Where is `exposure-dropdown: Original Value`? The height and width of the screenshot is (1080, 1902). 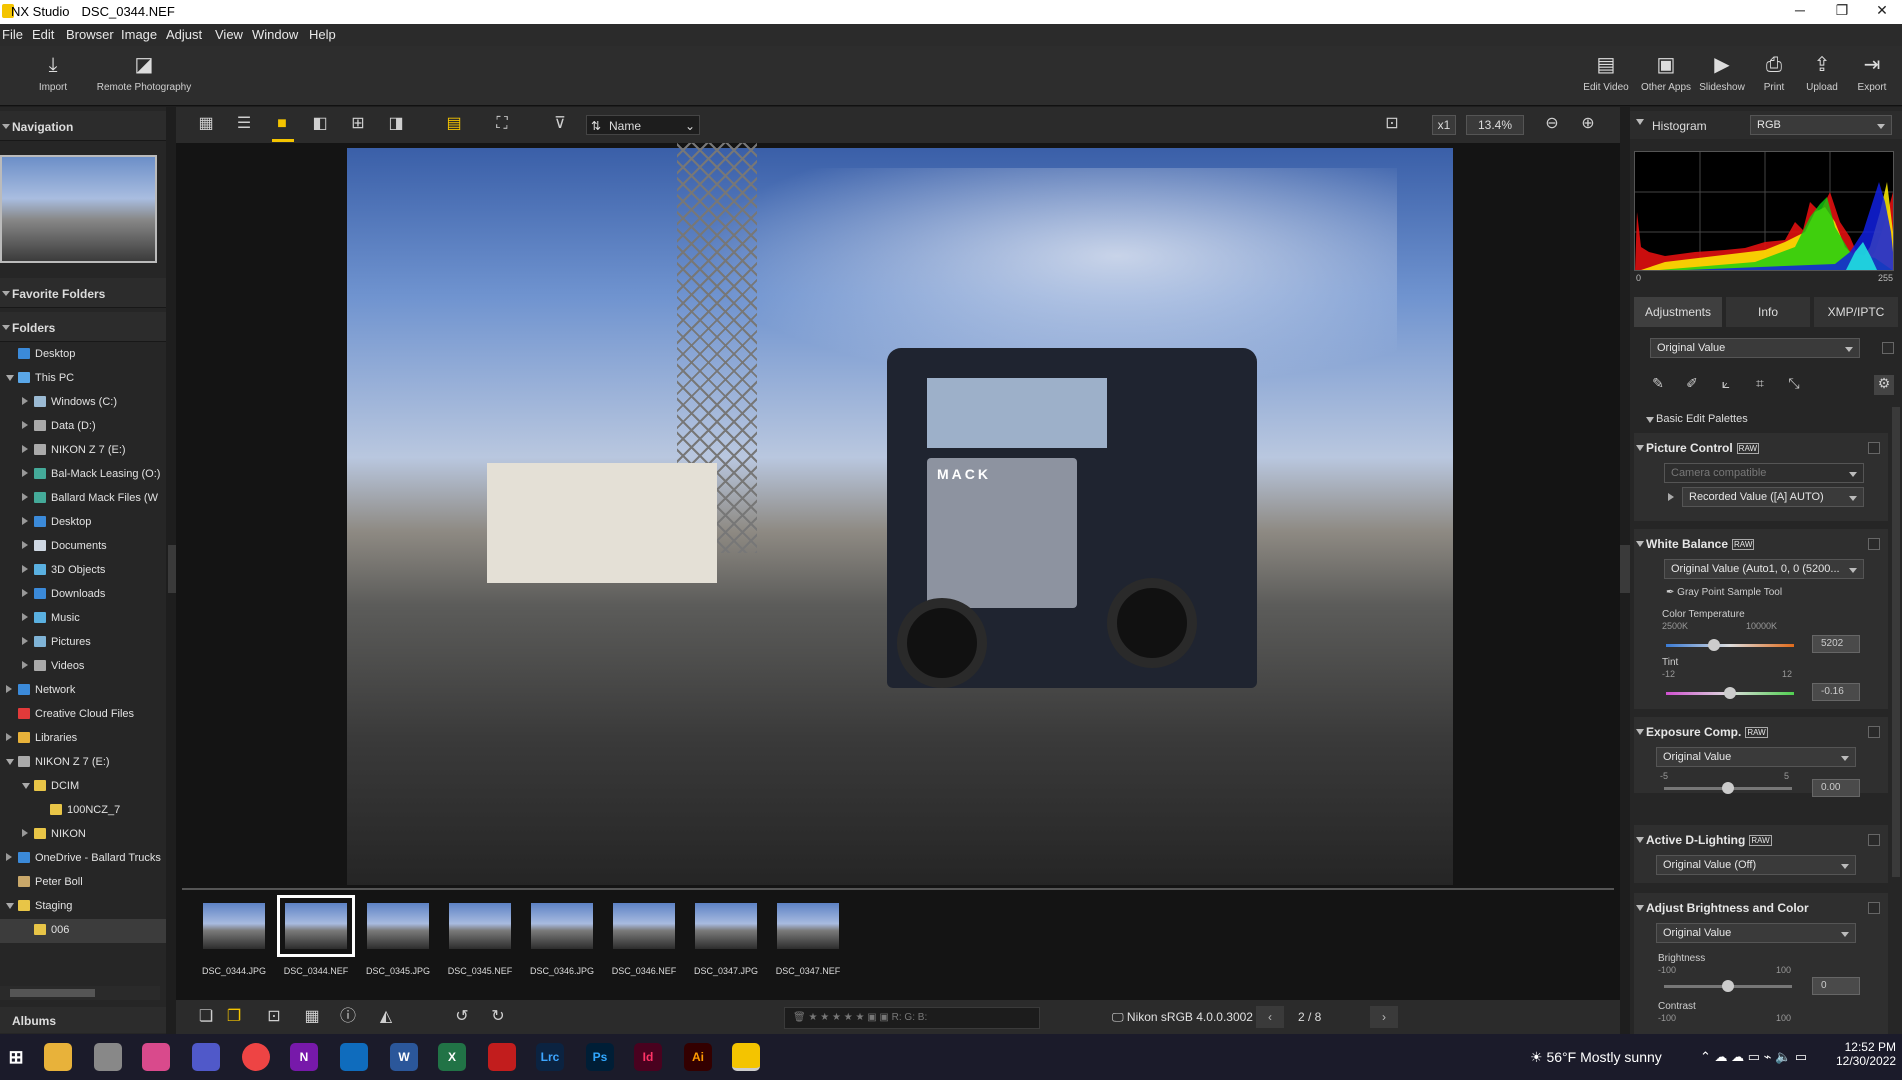 exposure-dropdown: Original Value is located at coordinates (1756, 757).